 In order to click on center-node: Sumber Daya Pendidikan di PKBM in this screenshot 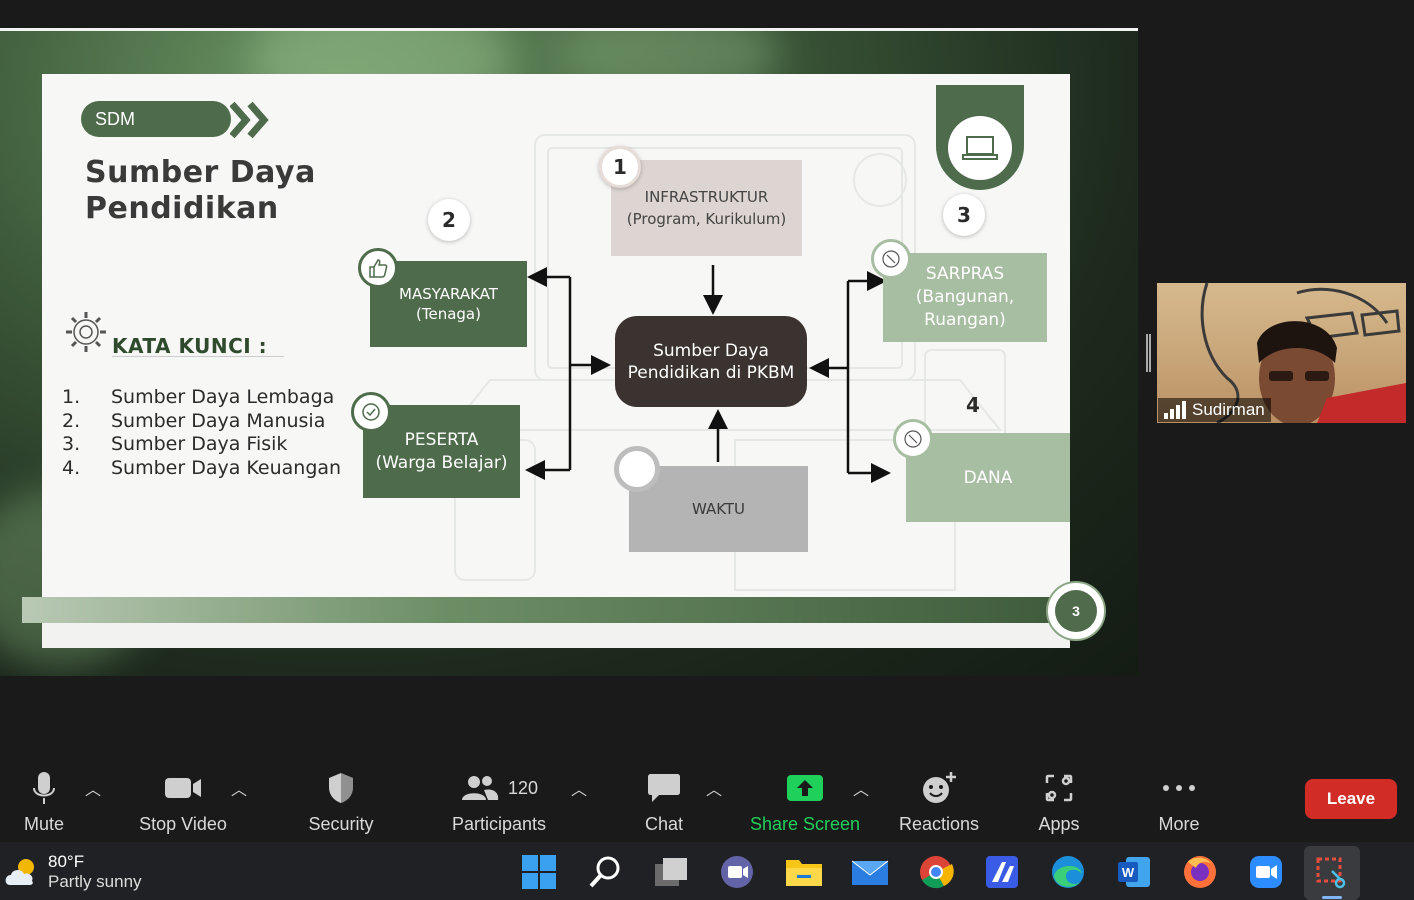, I will do `click(711, 361)`.